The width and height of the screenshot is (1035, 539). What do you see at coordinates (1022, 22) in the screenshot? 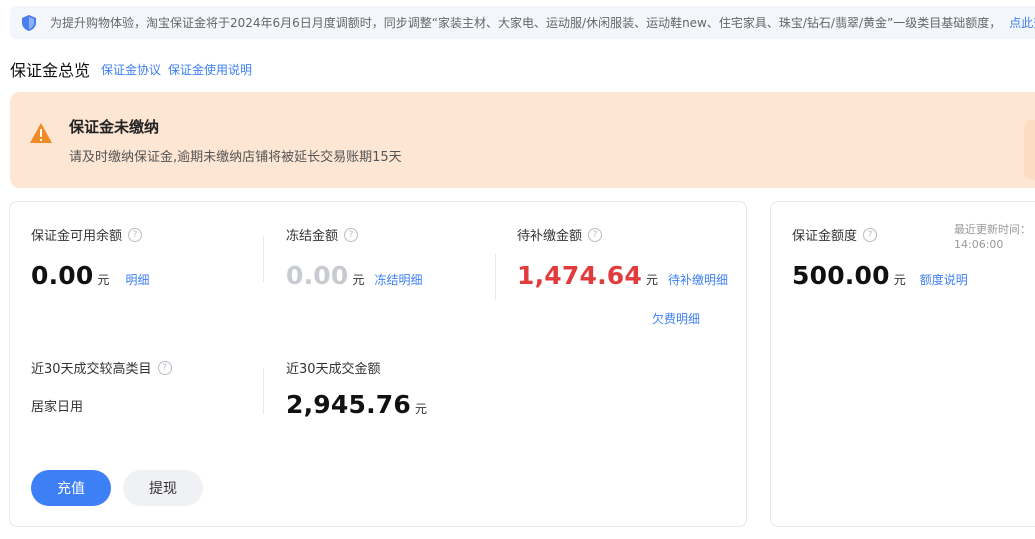
I see `announcement-link: 点此查看` at bounding box center [1022, 22].